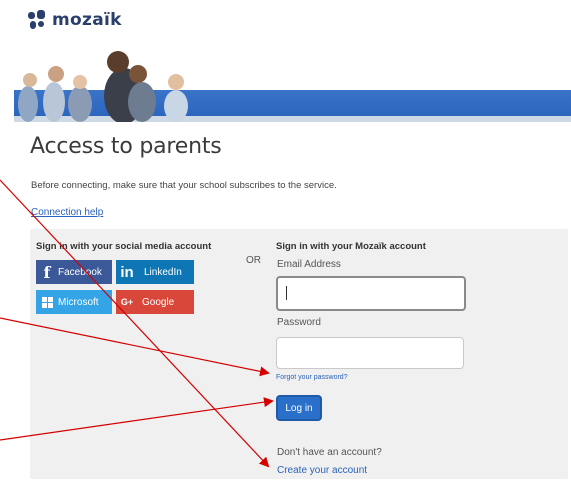 The image size is (571, 491). I want to click on or-separator: OR, so click(253, 260).